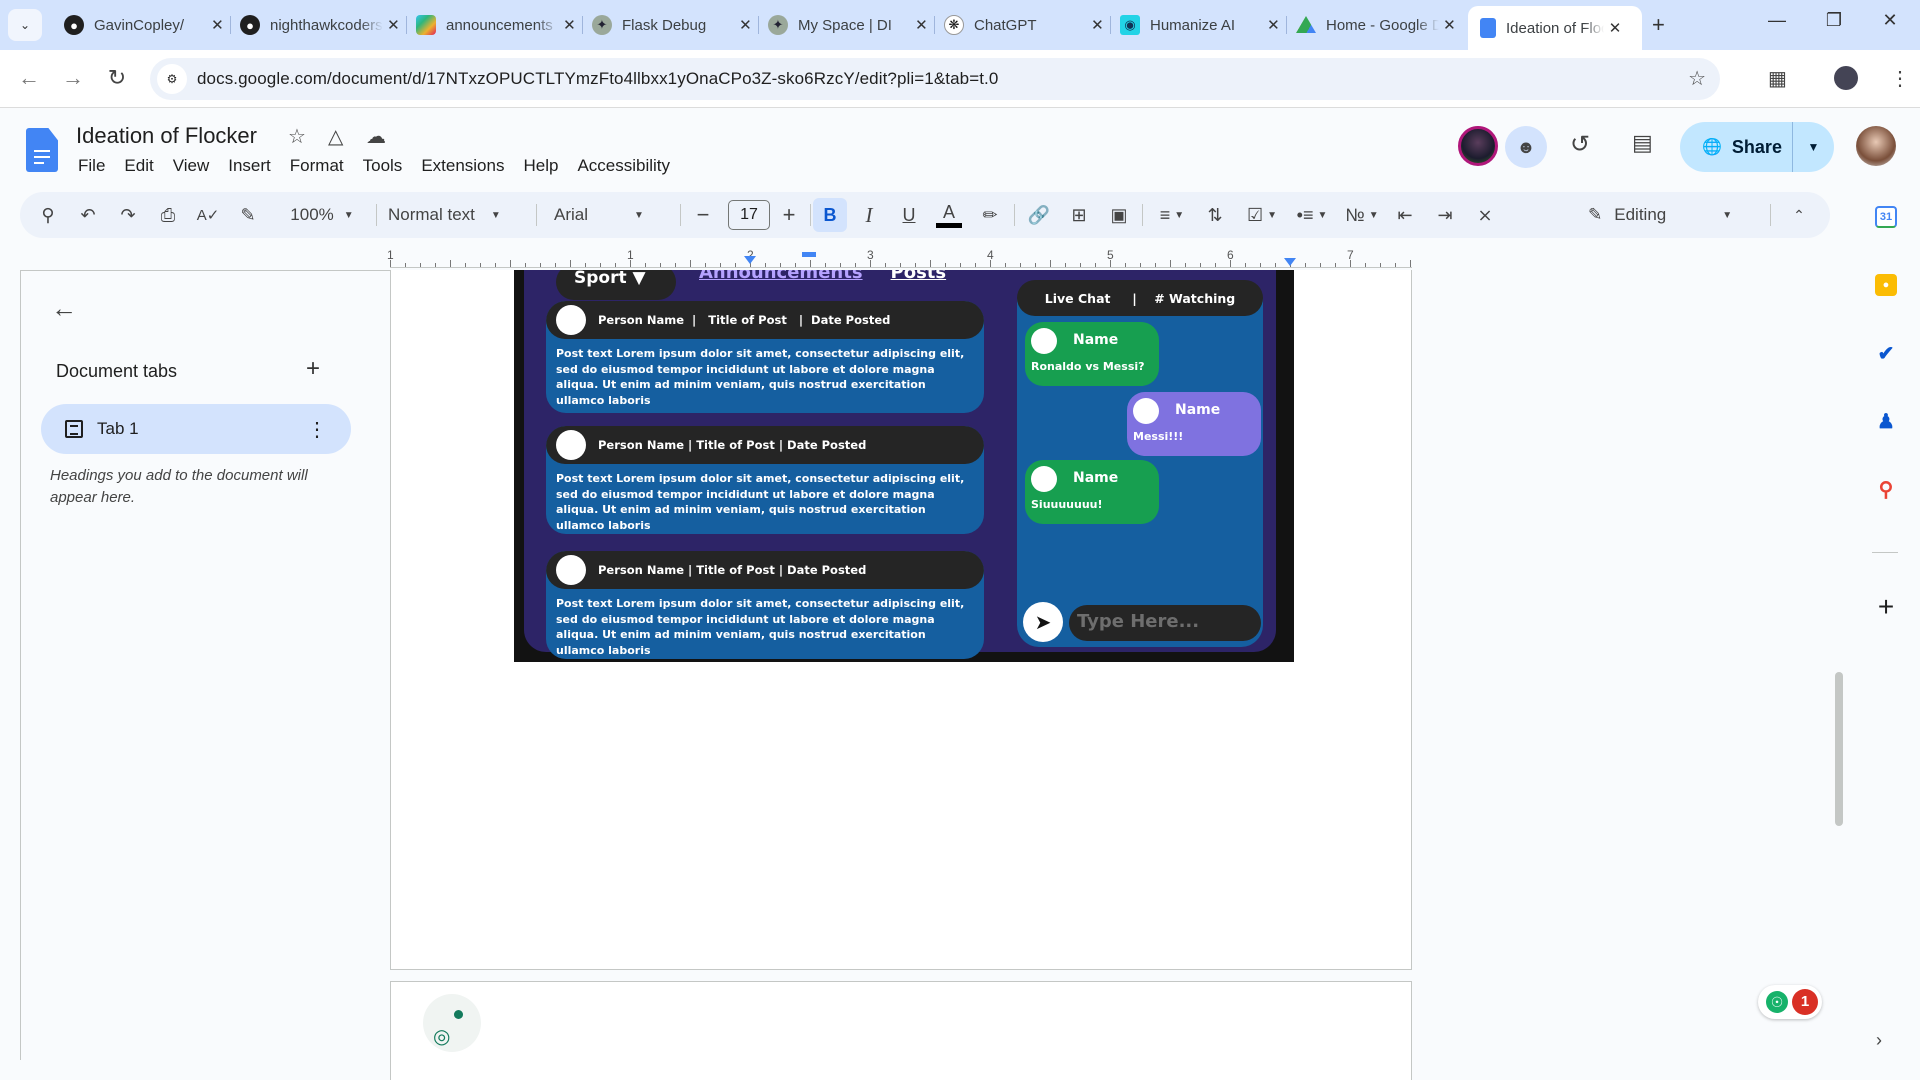  I want to click on restore-button: ❐, so click(1834, 20).